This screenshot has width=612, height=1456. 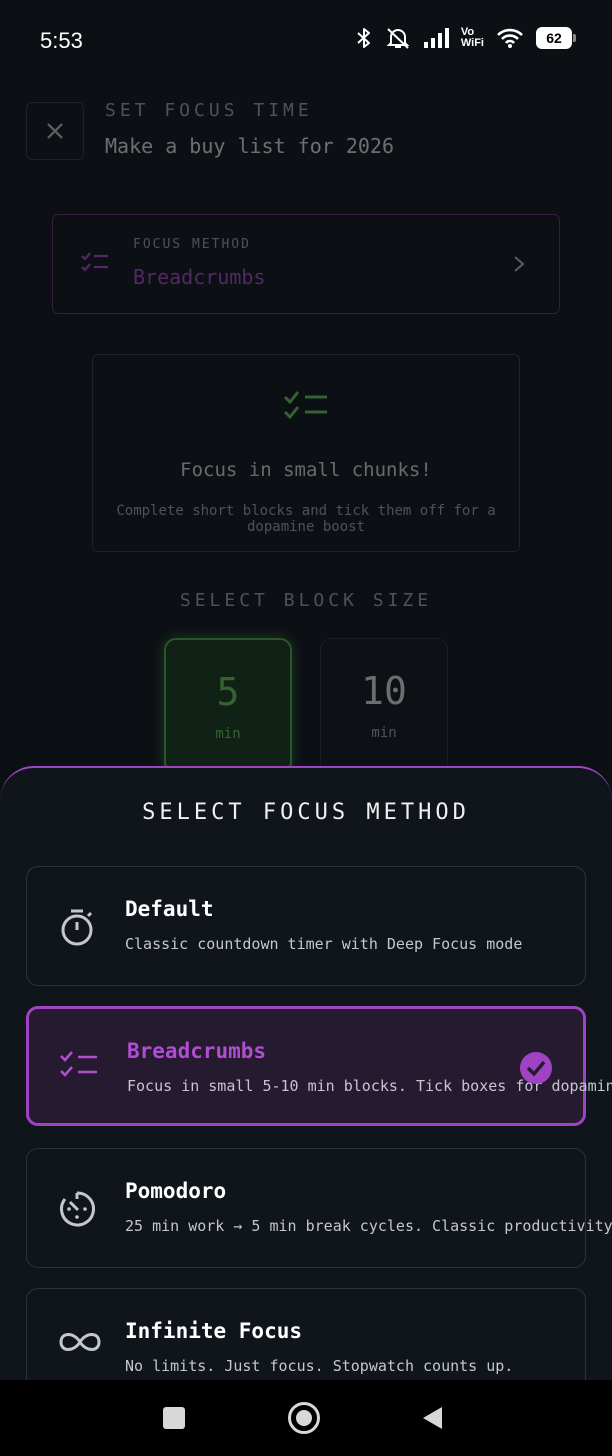 What do you see at coordinates (306, 812) in the screenshot?
I see `sheet-title: SELECT FOCUS METHOD` at bounding box center [306, 812].